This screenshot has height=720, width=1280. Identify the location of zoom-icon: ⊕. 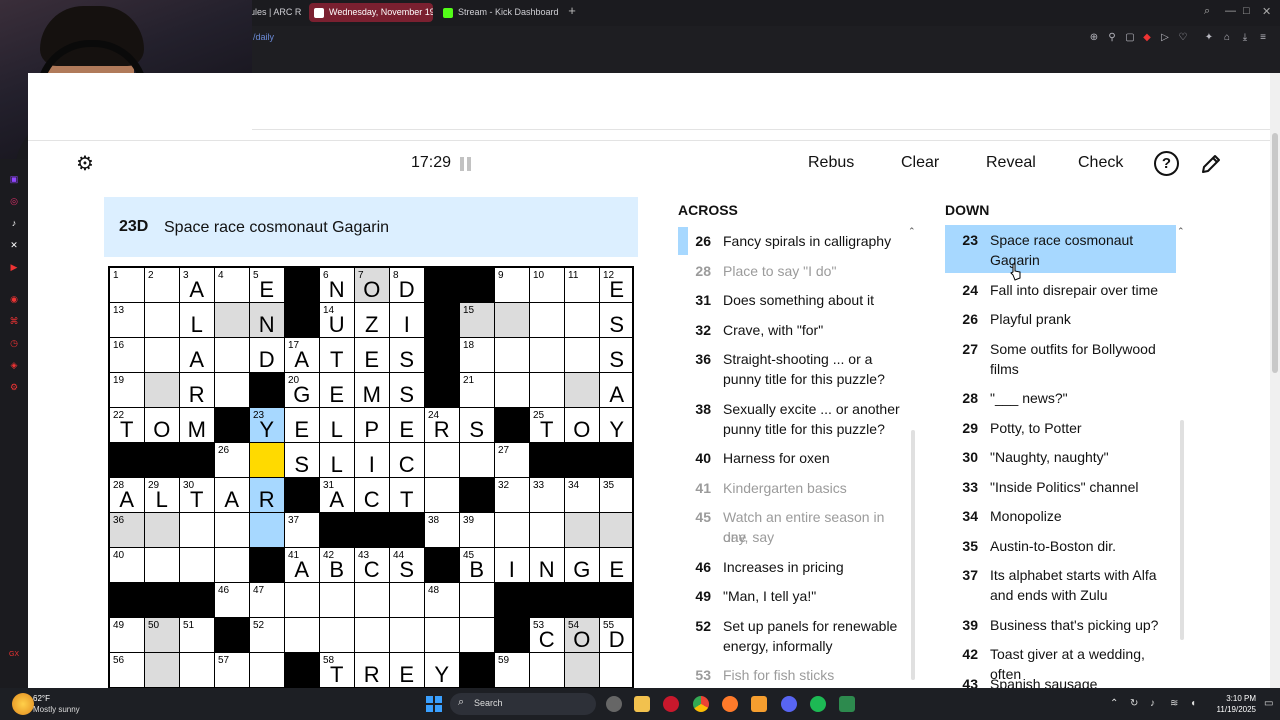
(1094, 38).